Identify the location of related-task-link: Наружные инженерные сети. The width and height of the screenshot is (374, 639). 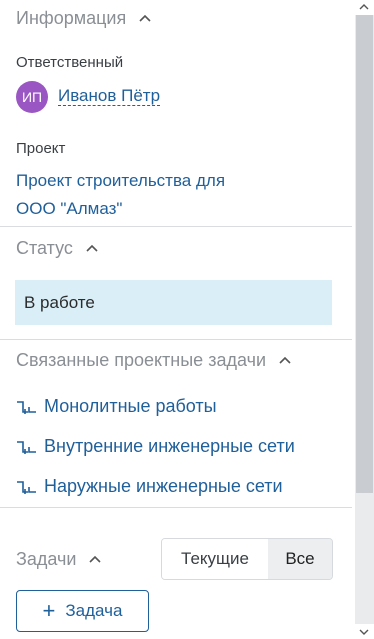
(149, 486).